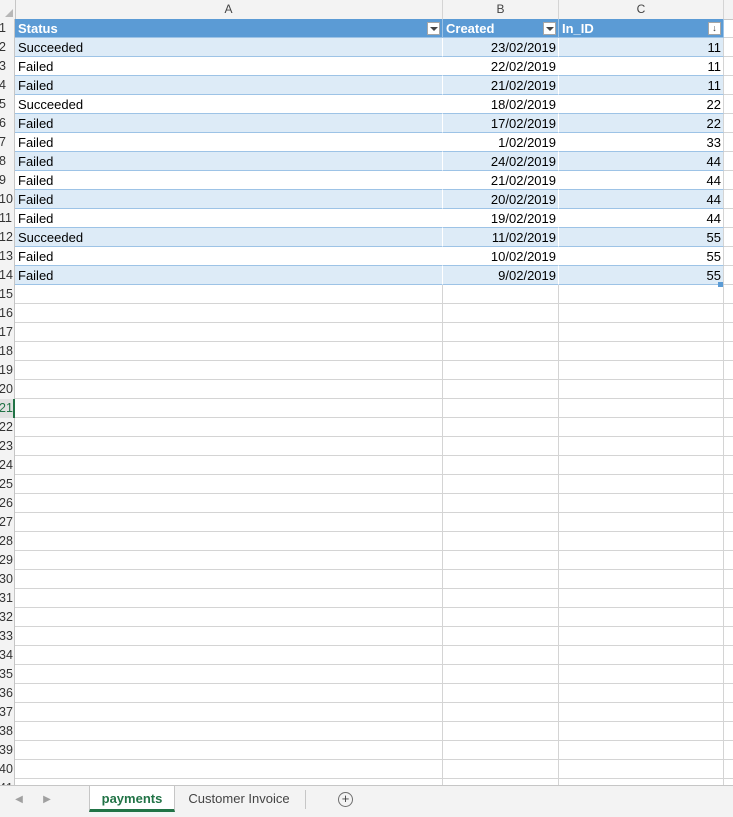  I want to click on table-cell: 21/02/2019, so click(501, 85).